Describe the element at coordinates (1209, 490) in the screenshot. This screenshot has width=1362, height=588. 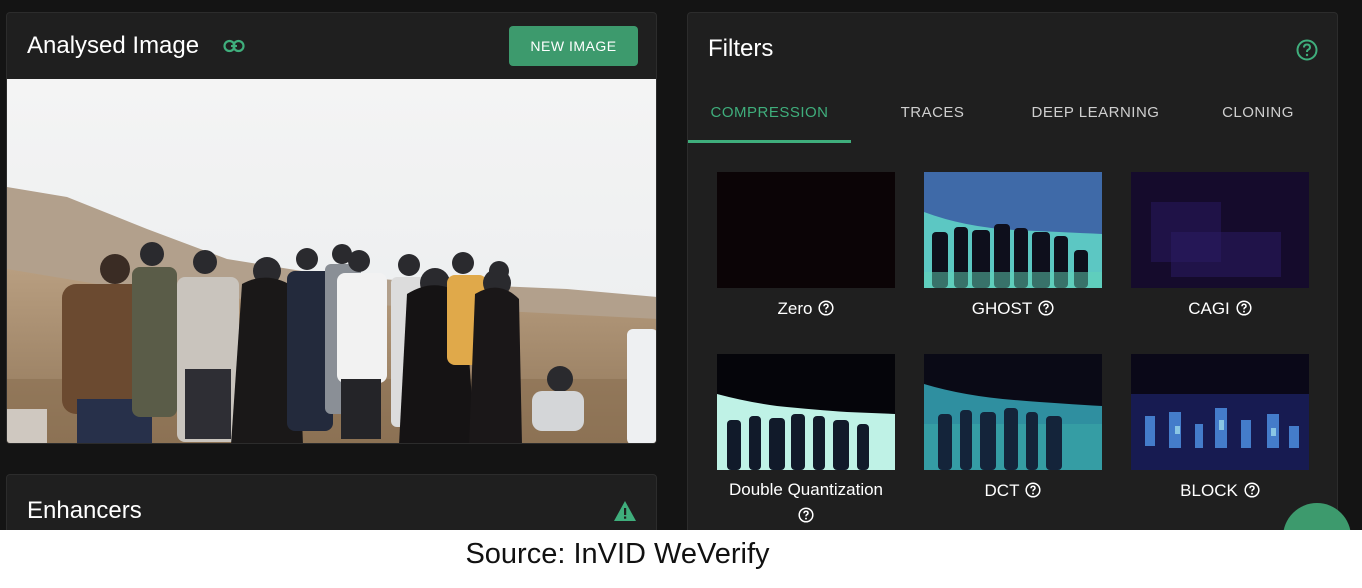
I see `filter-name-block: BLOCK` at that location.